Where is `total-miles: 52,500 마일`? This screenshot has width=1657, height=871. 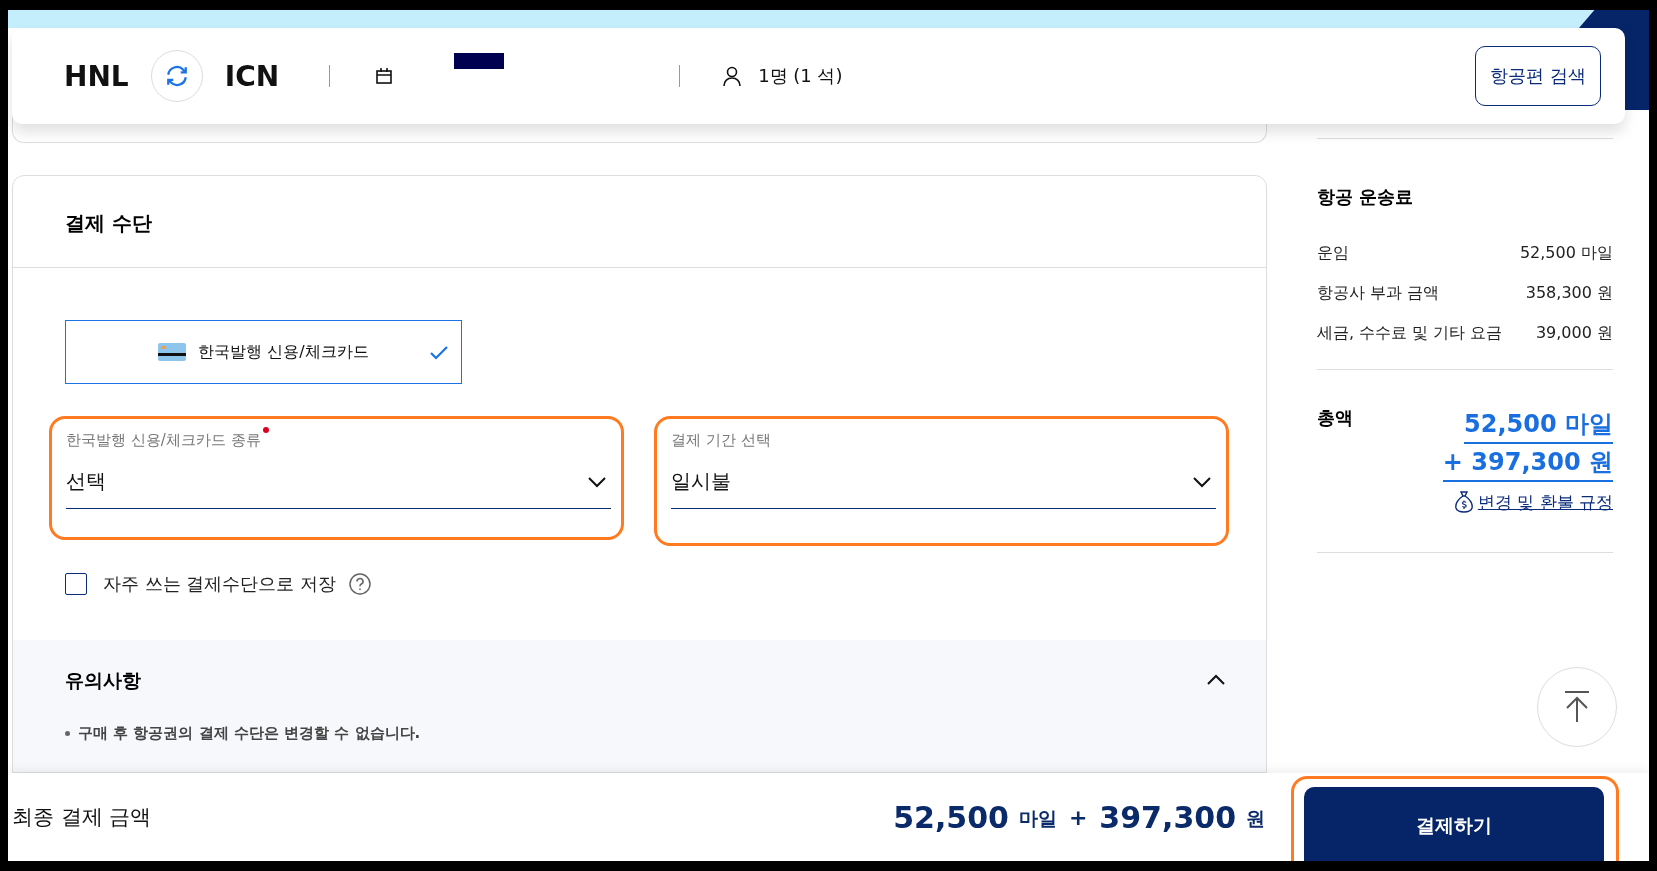 total-miles: 52,500 마일 is located at coordinates (1538, 425).